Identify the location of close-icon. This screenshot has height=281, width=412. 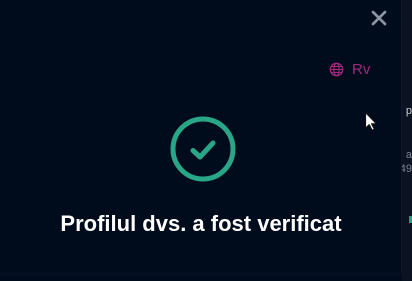
(379, 18).